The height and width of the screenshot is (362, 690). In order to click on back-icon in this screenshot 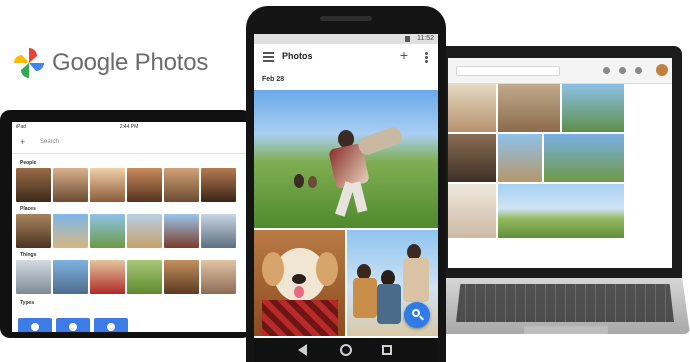, I will do `click(302, 350)`.